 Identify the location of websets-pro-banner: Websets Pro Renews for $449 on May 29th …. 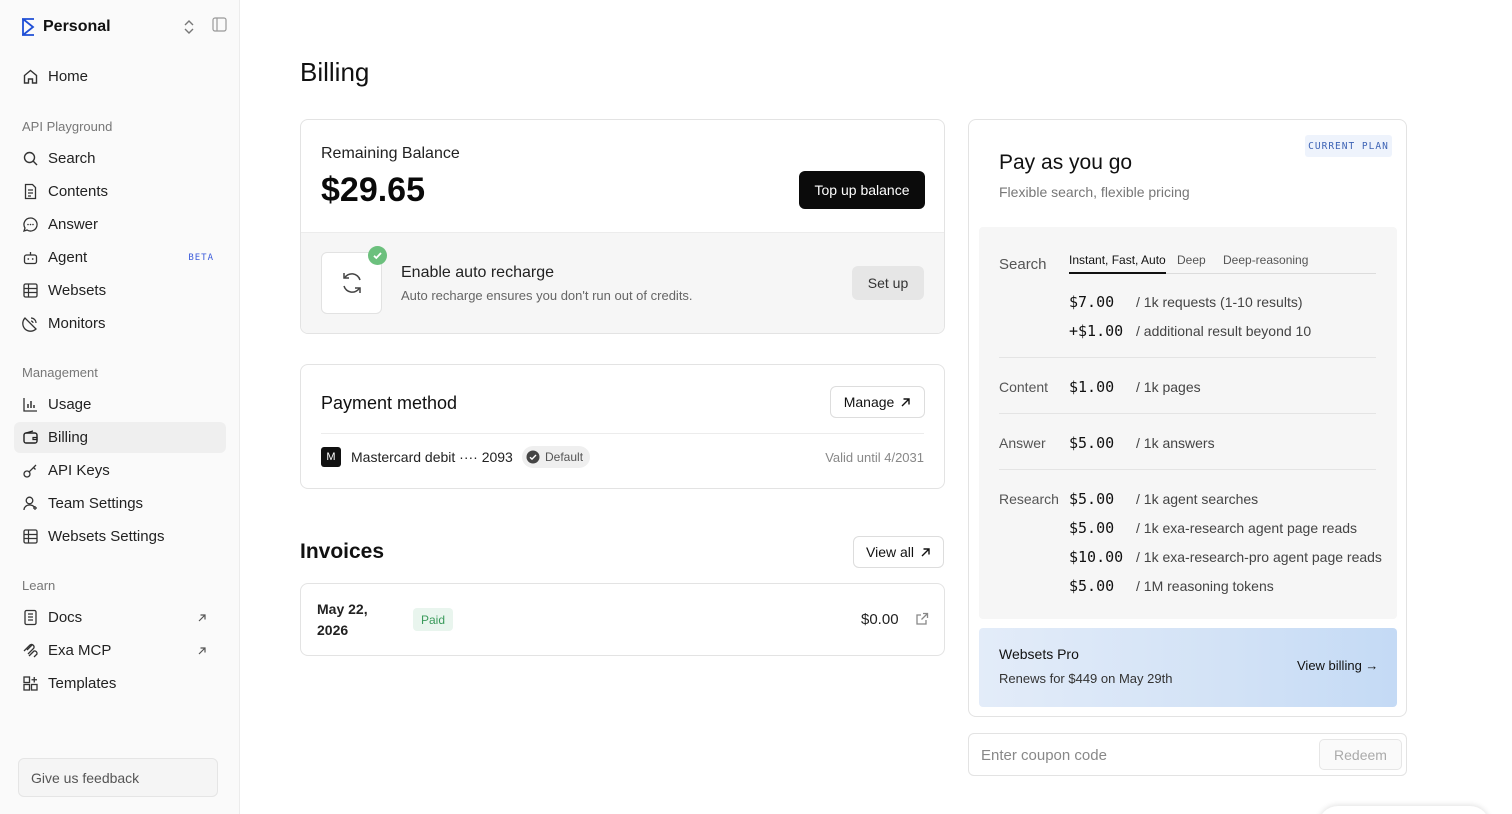
(1188, 667).